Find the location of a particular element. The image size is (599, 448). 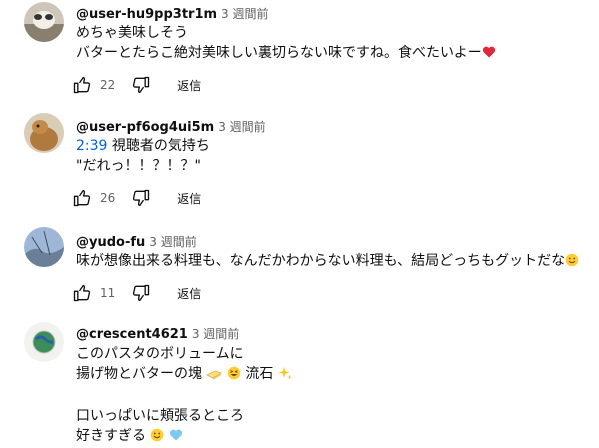

butter-icon is located at coordinates (214, 376).